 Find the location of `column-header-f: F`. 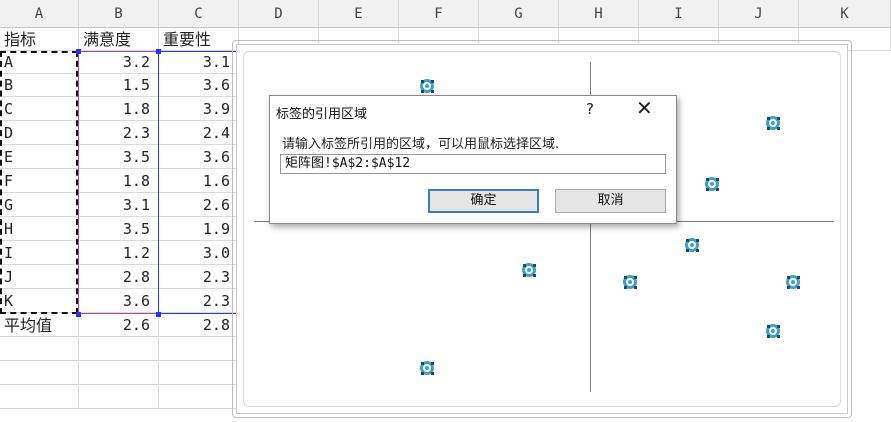

column-header-f: F is located at coordinates (439, 14).